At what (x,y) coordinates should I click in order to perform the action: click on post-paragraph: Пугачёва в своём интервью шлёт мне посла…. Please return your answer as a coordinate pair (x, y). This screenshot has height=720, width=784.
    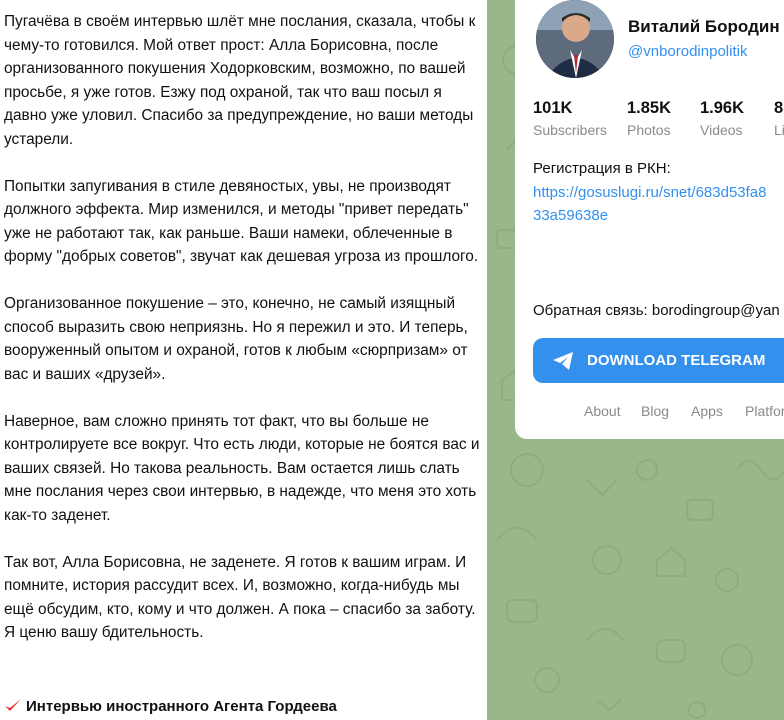
    Looking at the image, I should click on (240, 80).